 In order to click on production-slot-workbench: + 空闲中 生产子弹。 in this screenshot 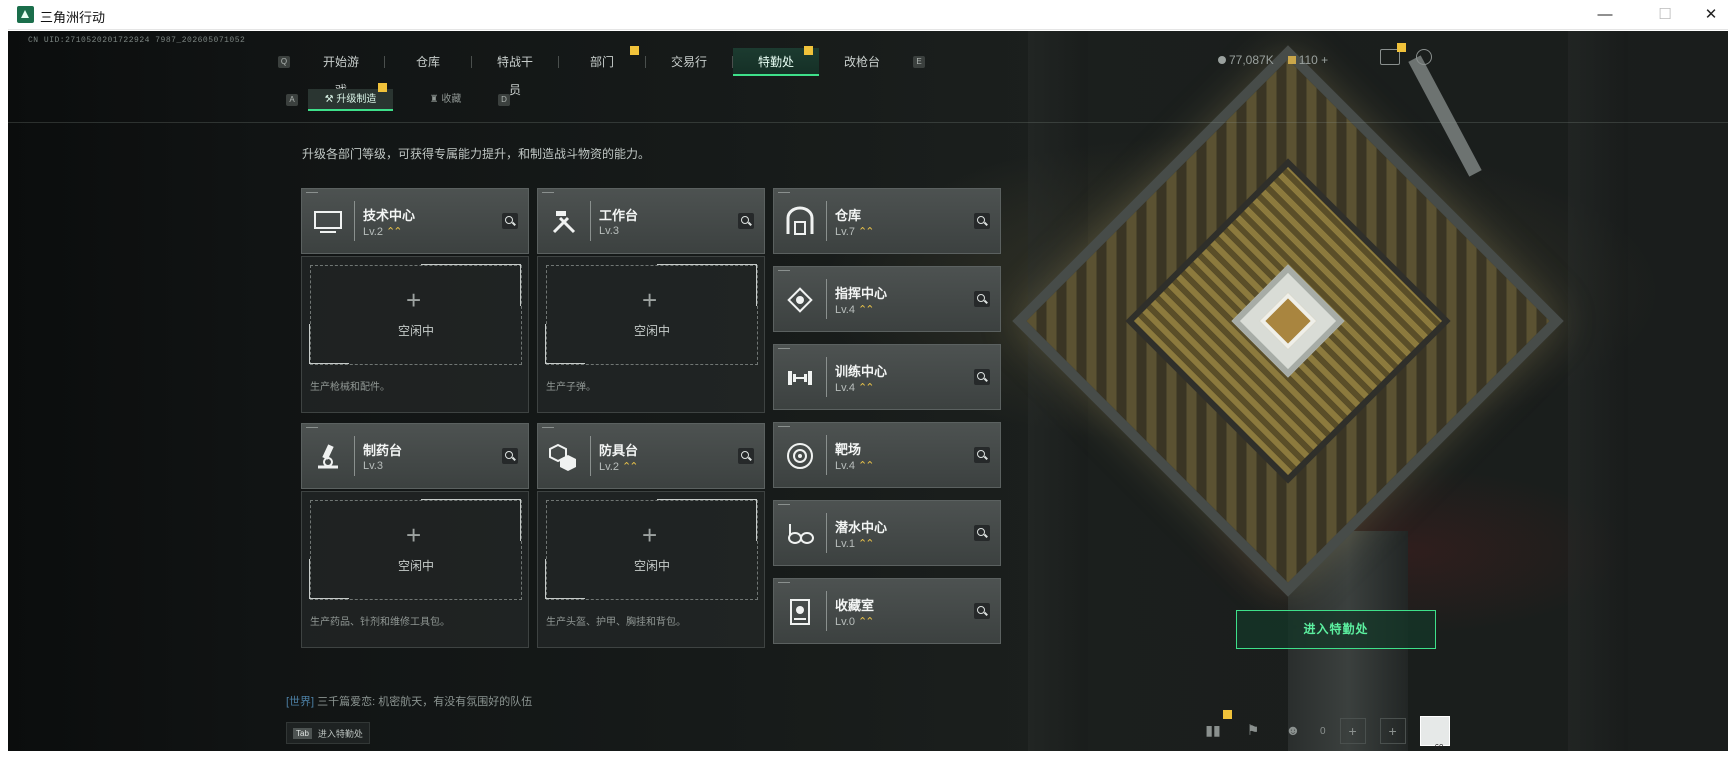, I will do `click(651, 334)`.